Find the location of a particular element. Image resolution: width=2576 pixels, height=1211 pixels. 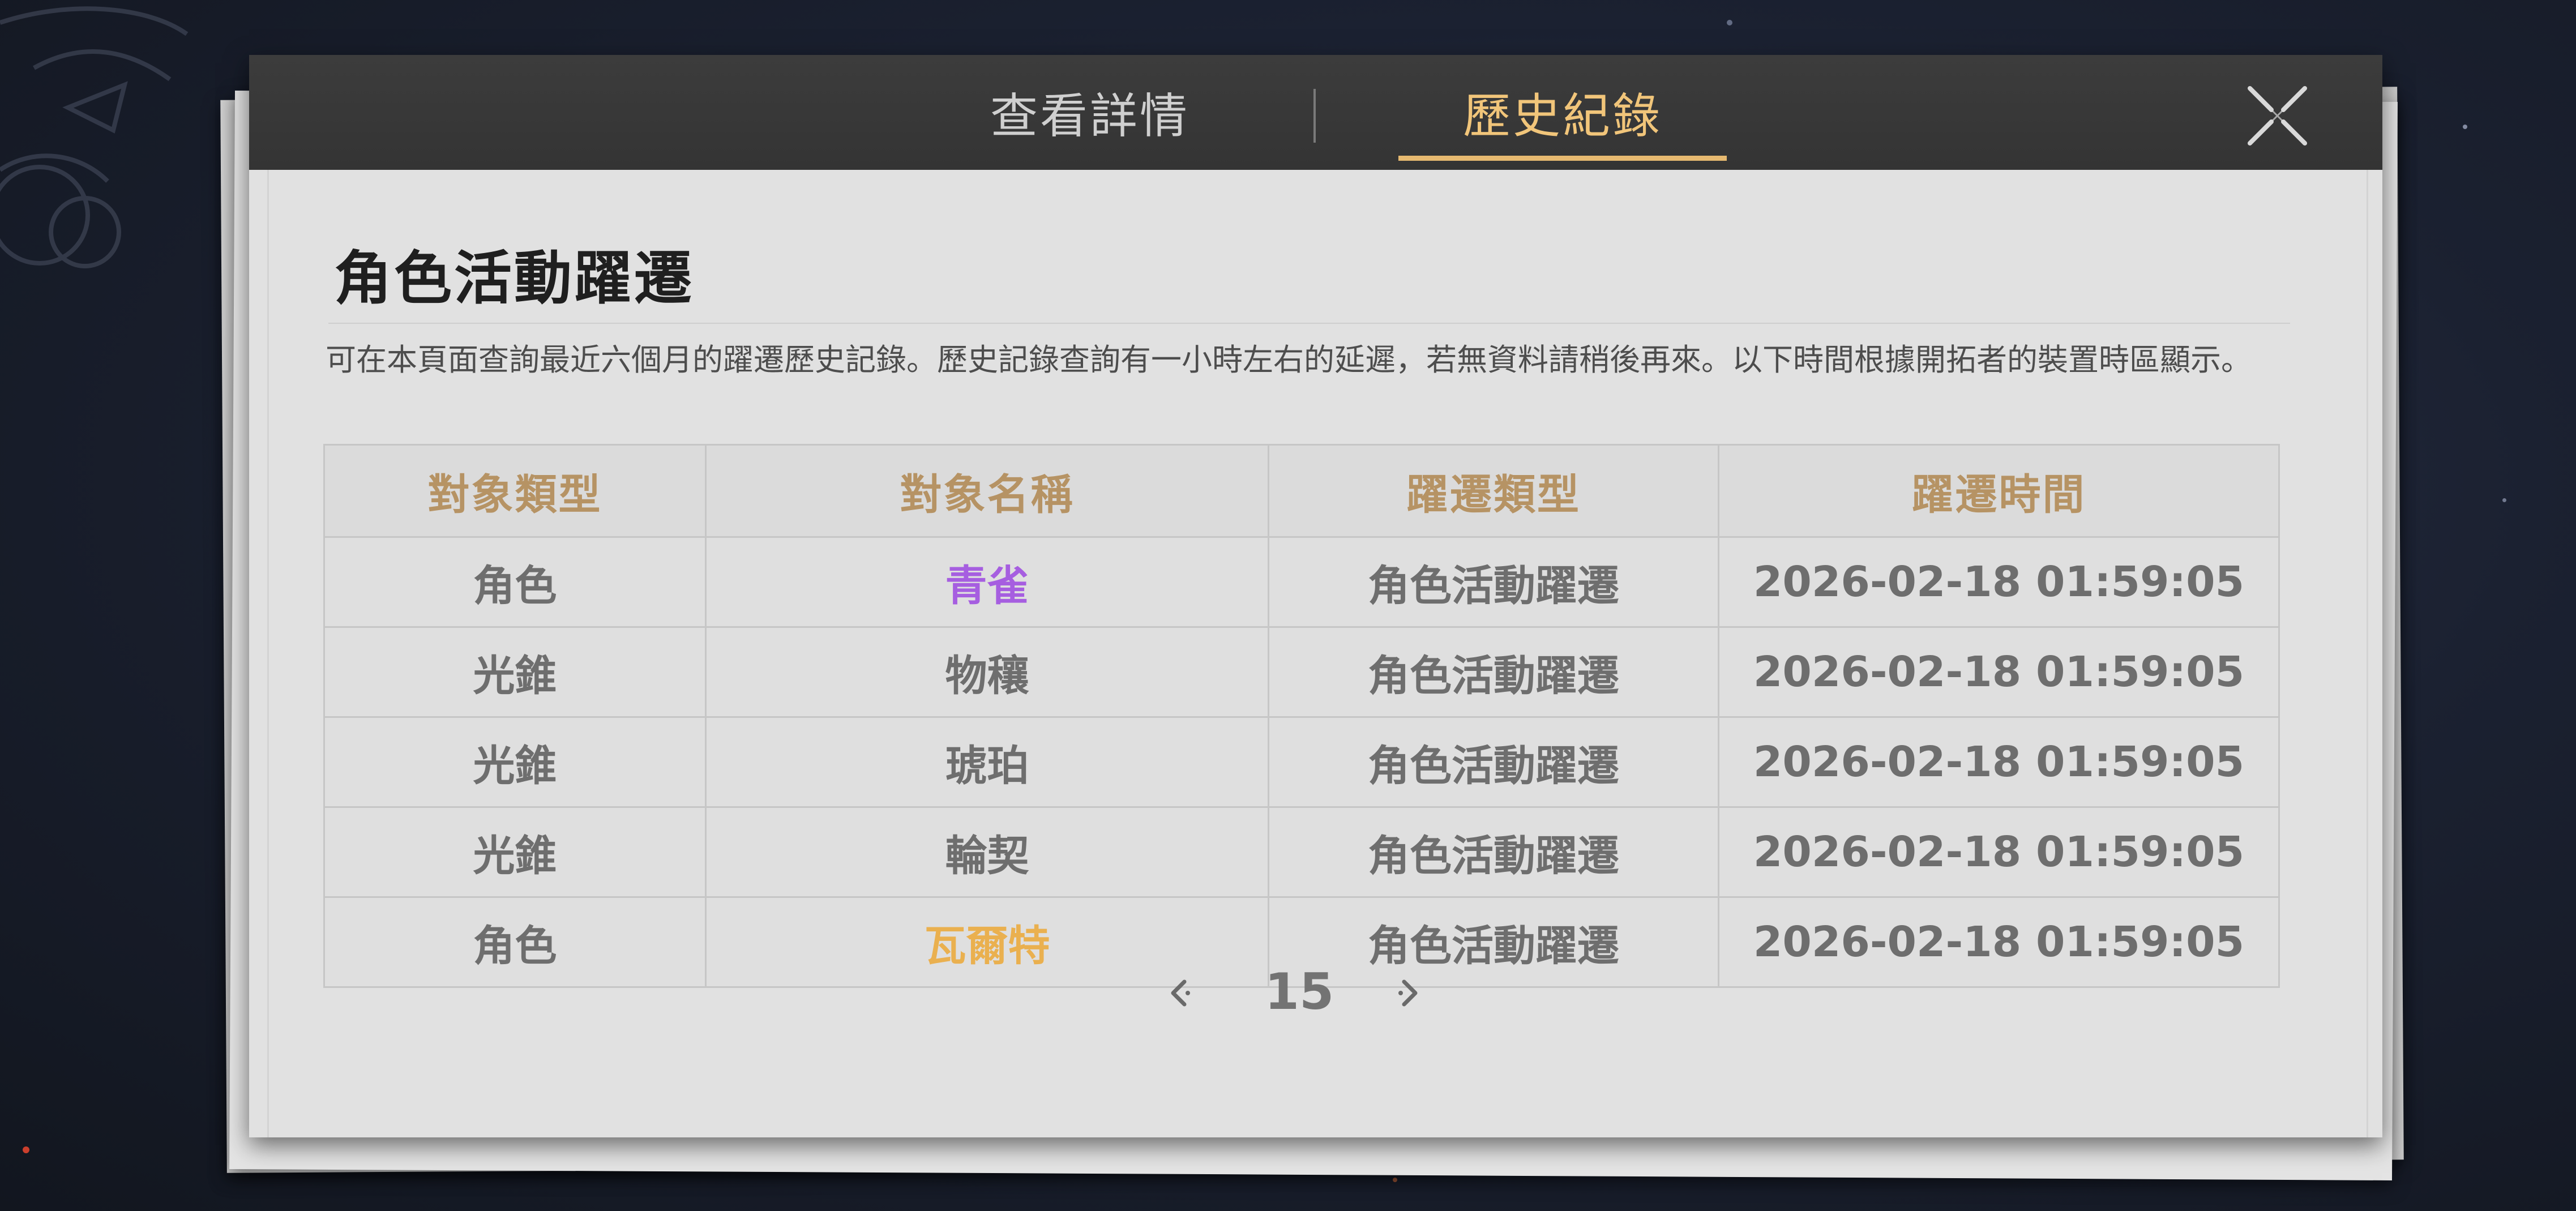

table-row: 光錐 琥珀 角色活動躍遷 2026-02-18 01:59:05 is located at coordinates (1301, 762).